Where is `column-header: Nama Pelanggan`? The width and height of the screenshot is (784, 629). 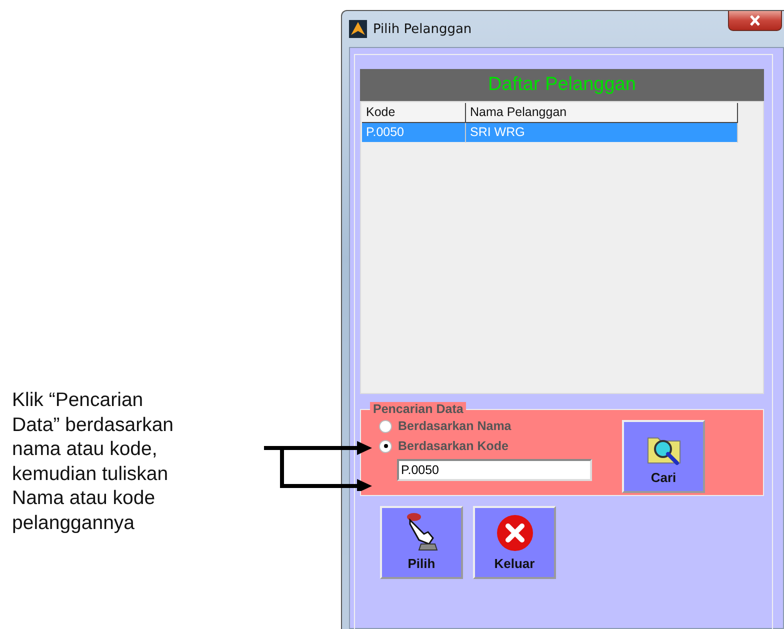
column-header: Nama Pelanggan is located at coordinates (602, 113).